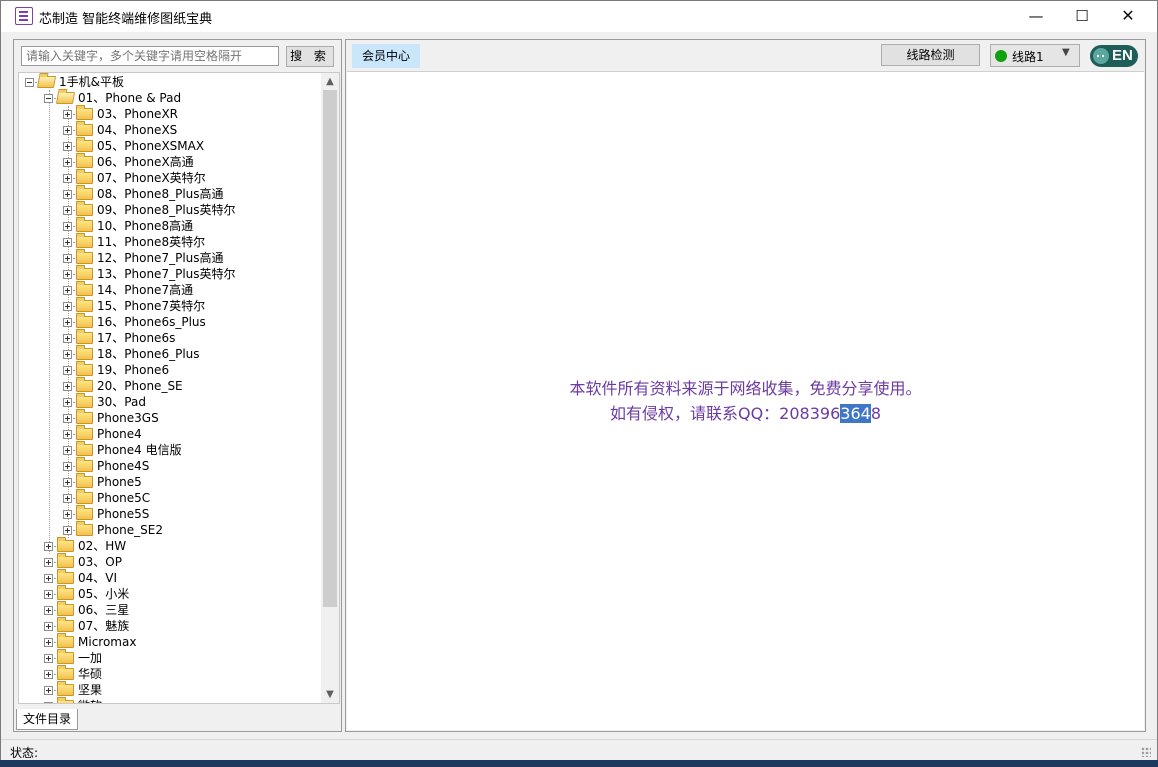  Describe the element at coordinates (169, 289) in the screenshot. I see `tree-item: 14、Phone7高通` at that location.